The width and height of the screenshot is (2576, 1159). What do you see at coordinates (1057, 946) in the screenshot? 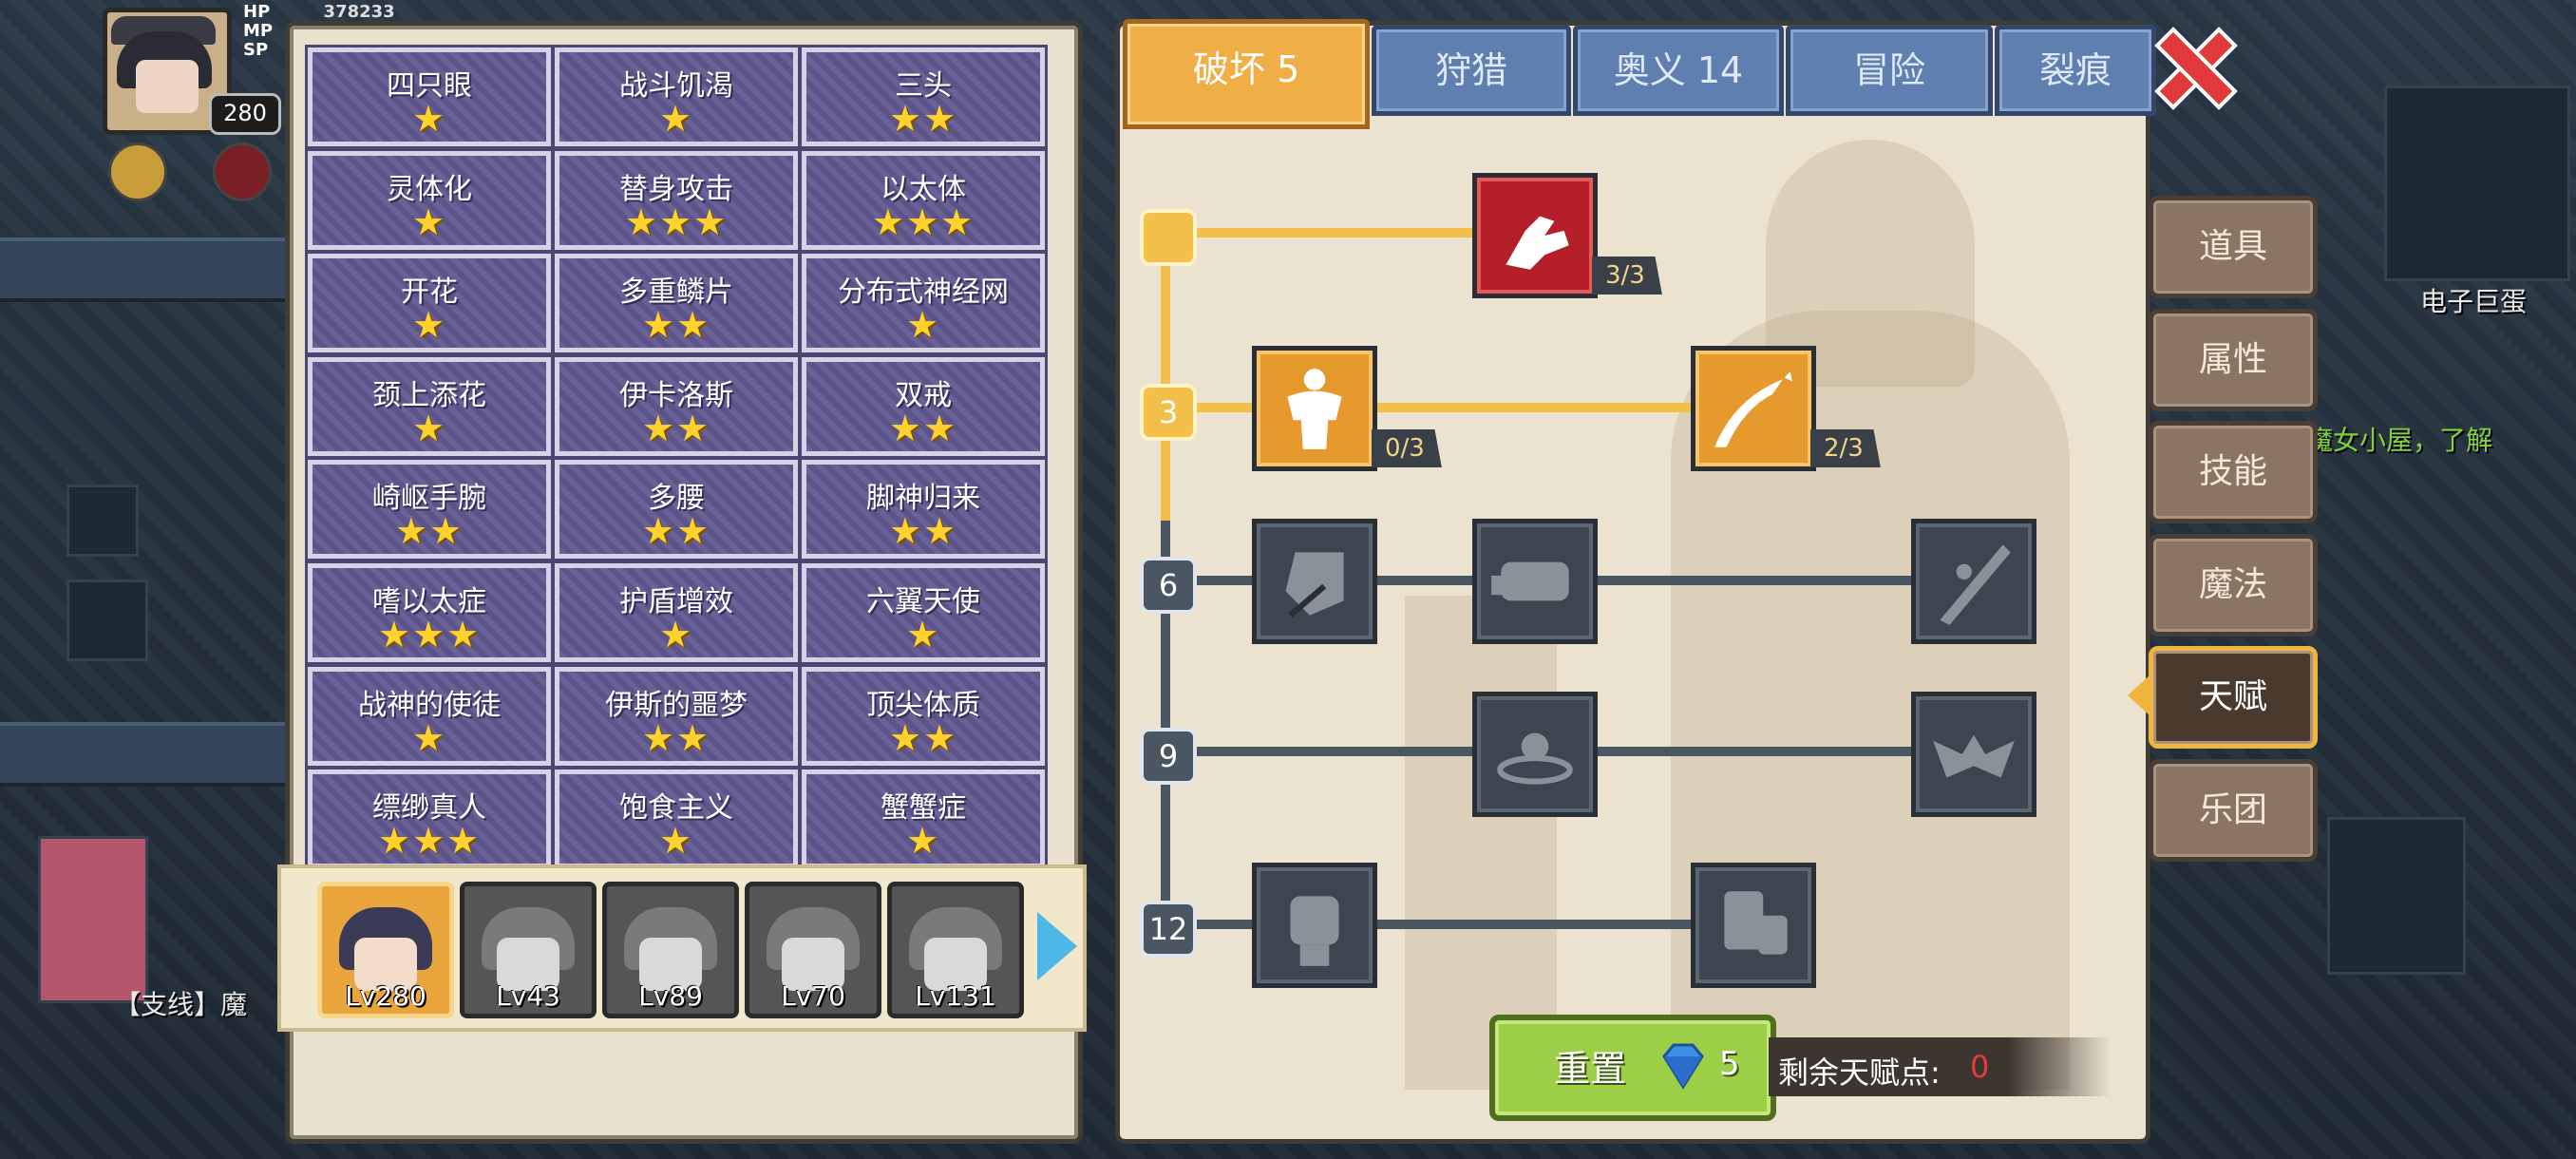
I see `next-arrow-icon` at bounding box center [1057, 946].